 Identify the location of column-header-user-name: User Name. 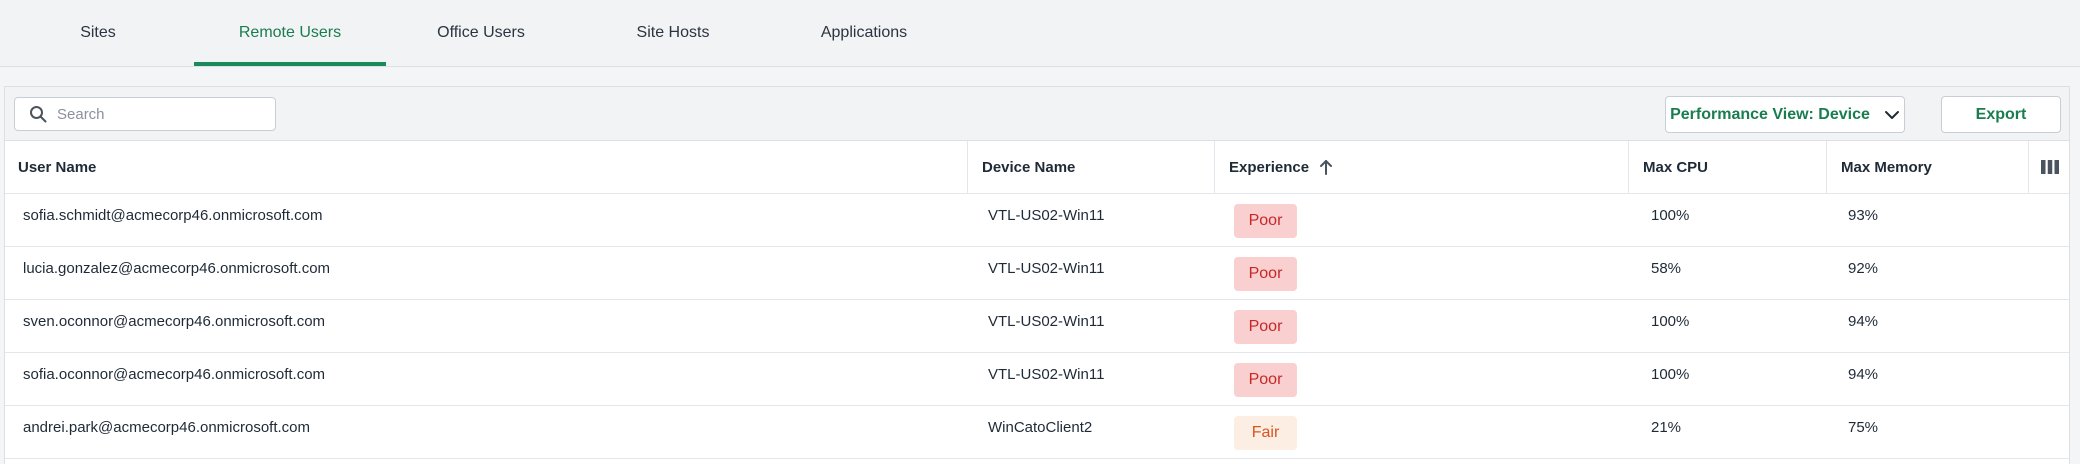
(486, 167).